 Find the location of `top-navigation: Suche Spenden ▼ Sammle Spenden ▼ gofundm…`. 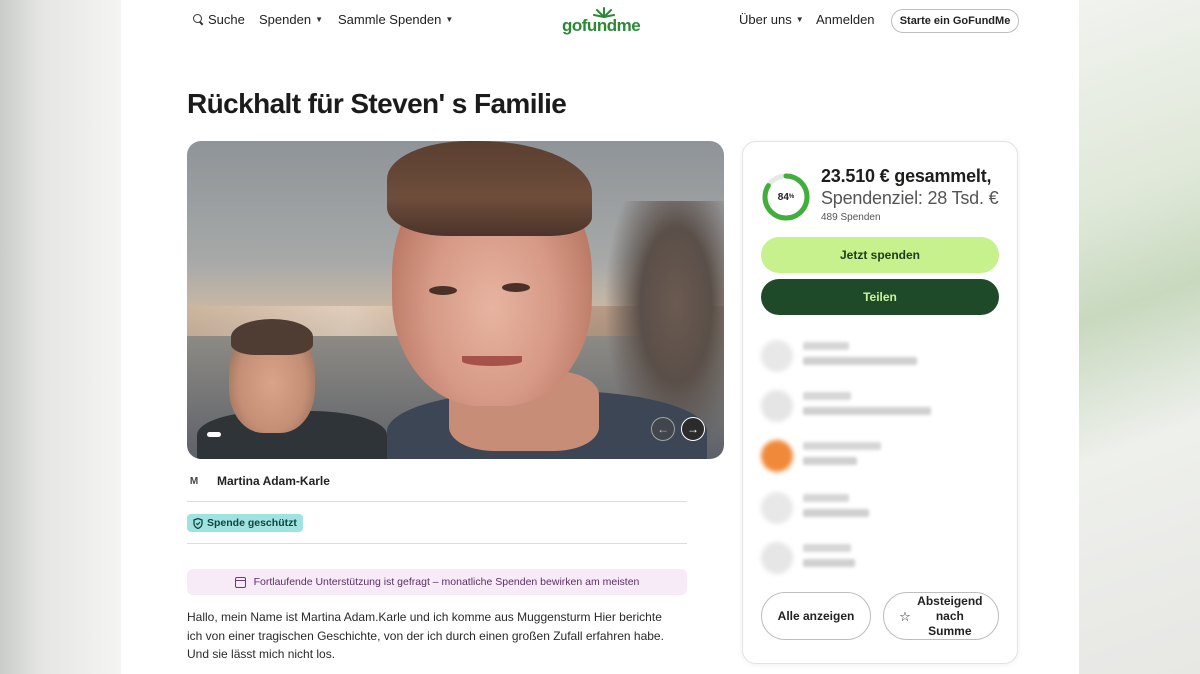

top-navigation: Suche Spenden ▼ Sammle Spenden ▼ gofundm… is located at coordinates (600, 21).